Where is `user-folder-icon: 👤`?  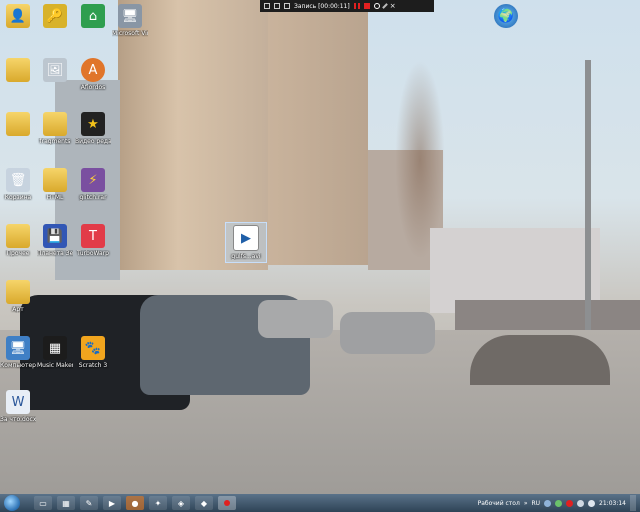
user-folder-icon: 👤 is located at coordinates (18, 16).